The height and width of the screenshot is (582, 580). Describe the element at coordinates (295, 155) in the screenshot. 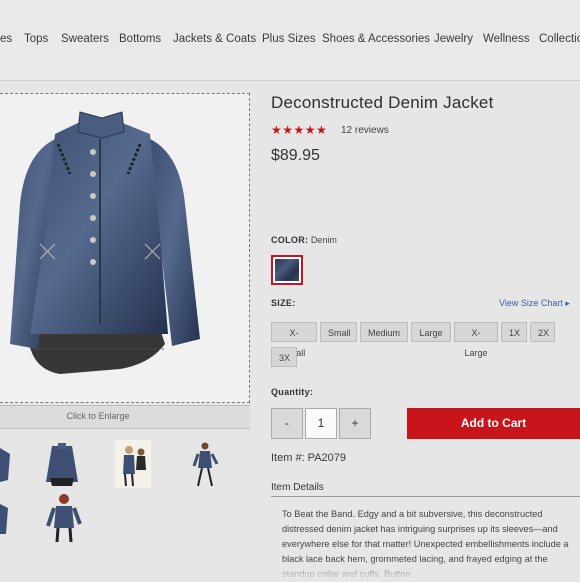

I see `product-price: $89.95` at that location.